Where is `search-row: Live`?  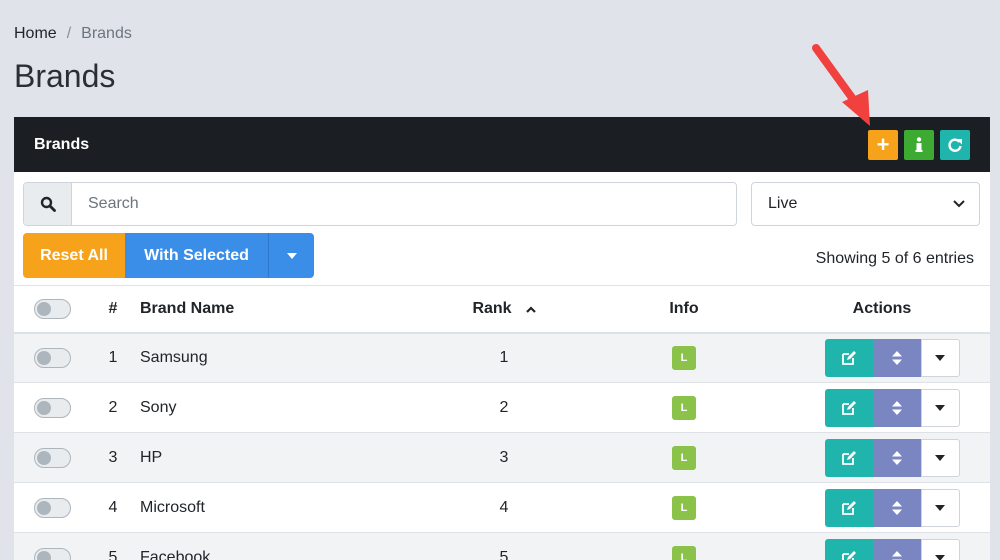 search-row: Live is located at coordinates (501, 204).